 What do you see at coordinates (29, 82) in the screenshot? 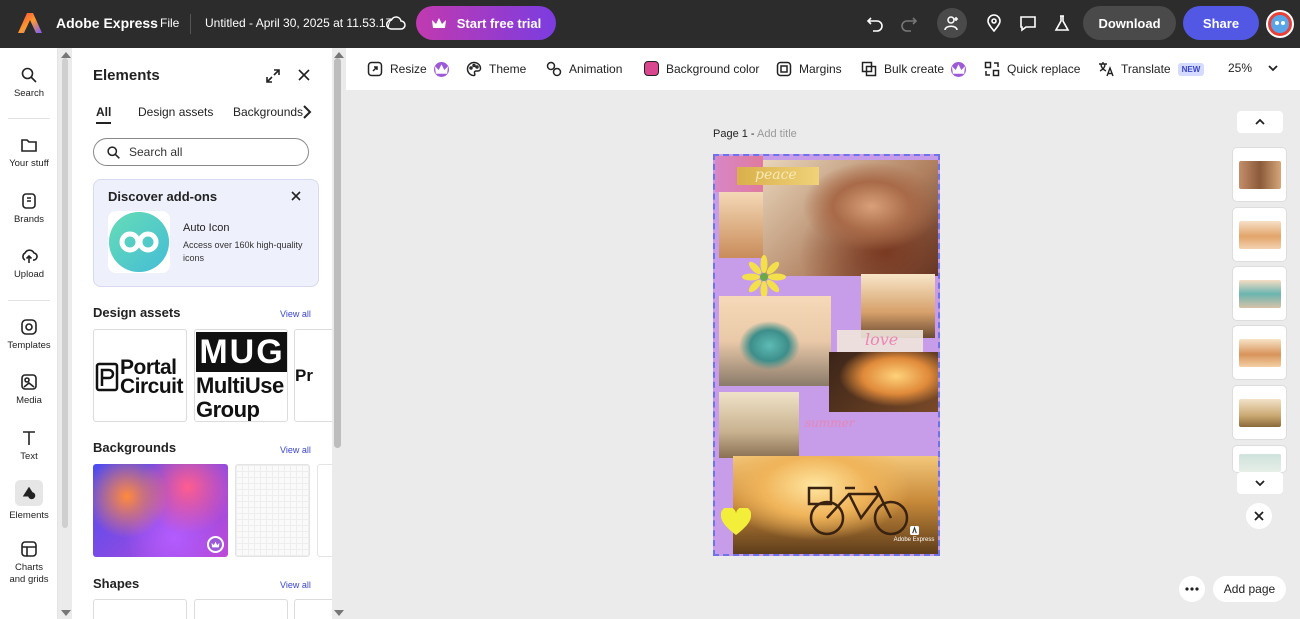
I see `rail-item-search: Search` at bounding box center [29, 82].